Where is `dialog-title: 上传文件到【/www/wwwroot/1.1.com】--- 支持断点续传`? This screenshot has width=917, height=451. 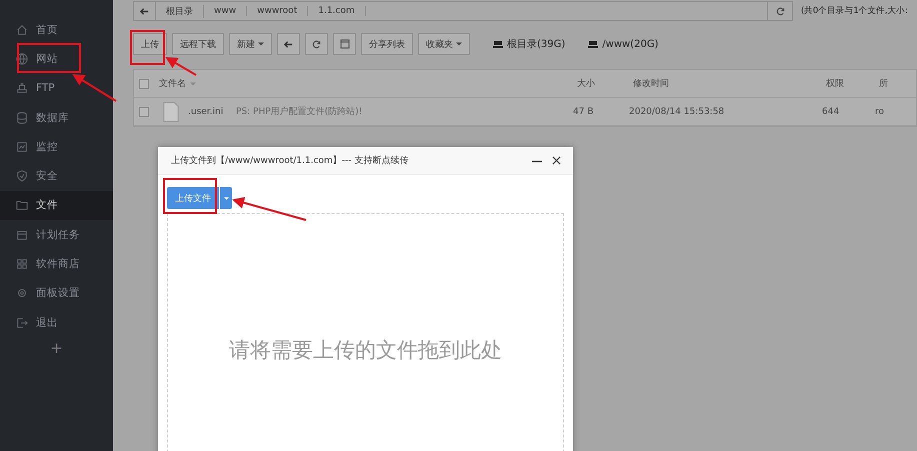
dialog-title: 上传文件到【/www/wwwroot/1.1.com】--- 支持断点续传 is located at coordinates (290, 160).